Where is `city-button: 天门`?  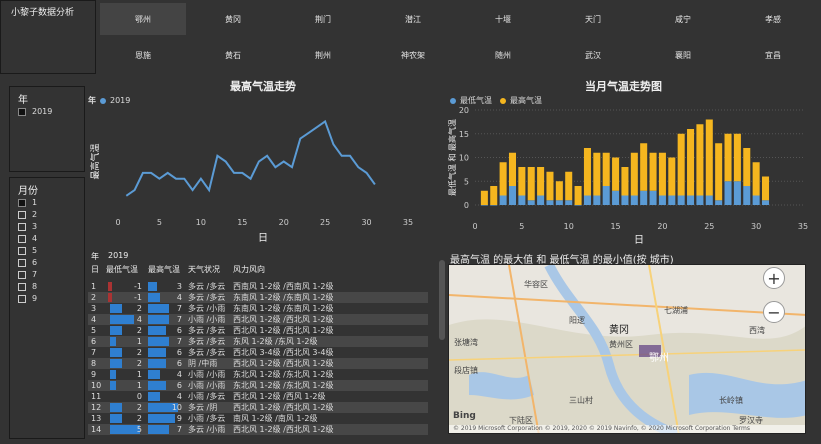
city-button: 天门 is located at coordinates (593, 19).